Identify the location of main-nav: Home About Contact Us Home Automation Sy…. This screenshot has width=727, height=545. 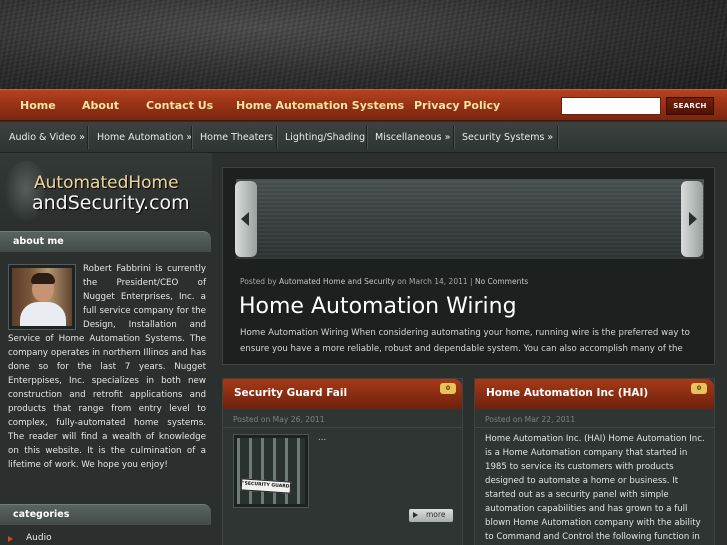
(363, 105).